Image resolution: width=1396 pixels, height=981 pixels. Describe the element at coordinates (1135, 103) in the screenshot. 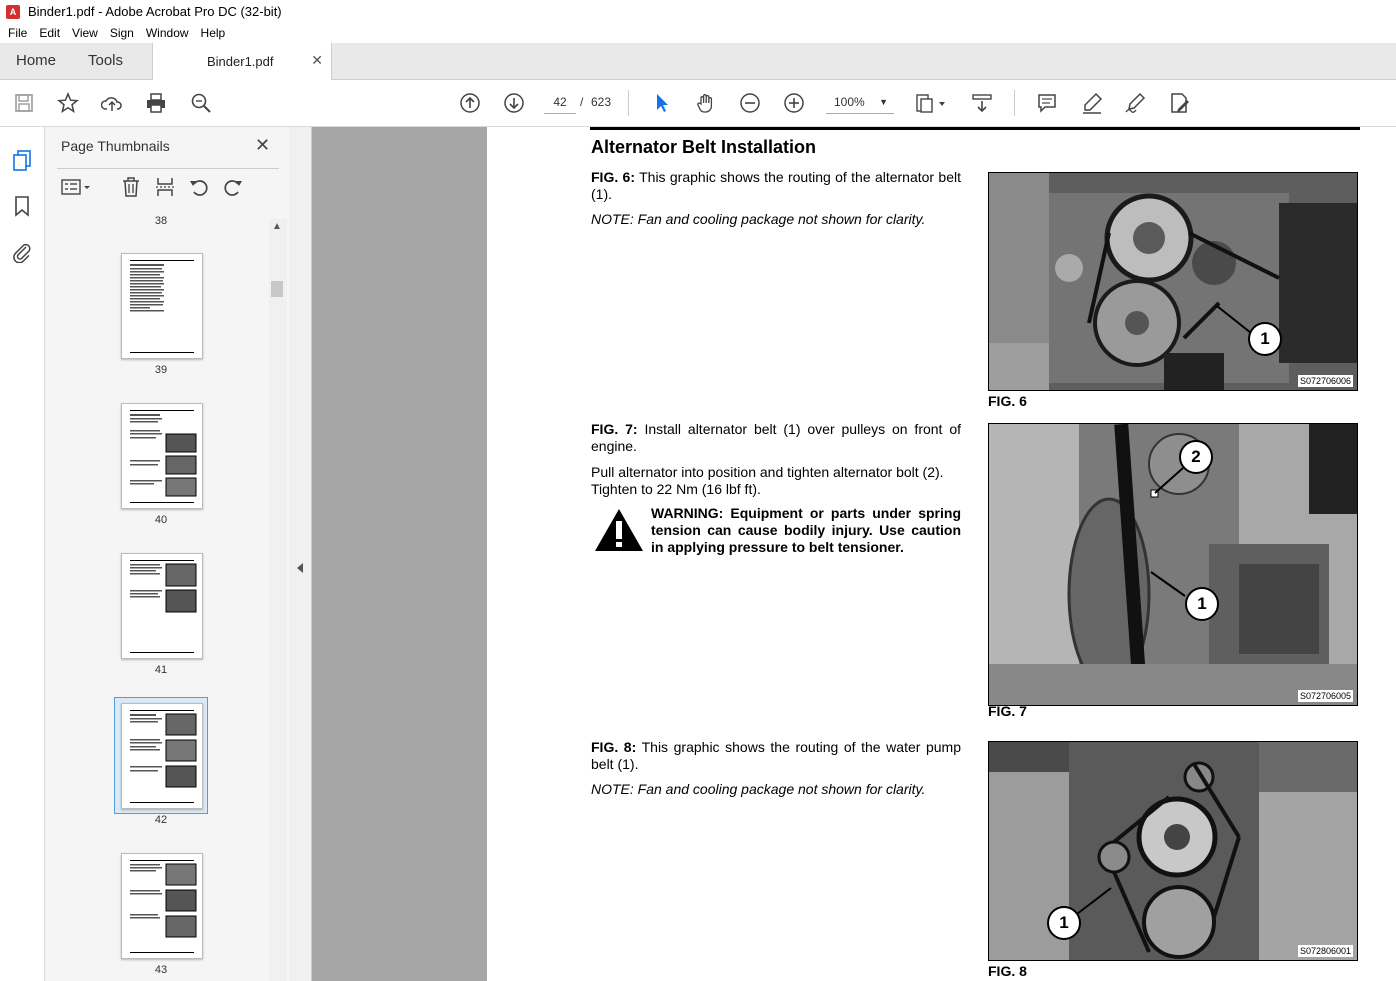

I see `sign-pen-icon` at that location.